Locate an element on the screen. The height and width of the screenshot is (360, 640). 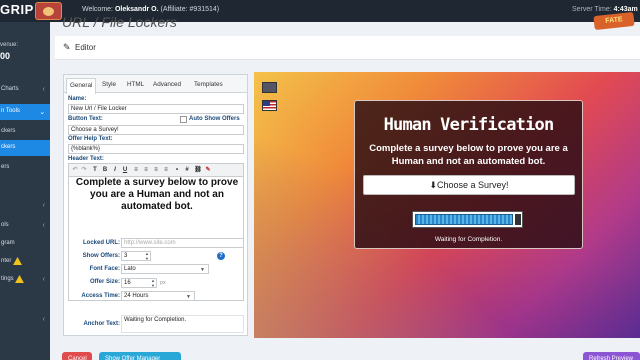
sidebar-item-lockers: ckers is located at coordinates (25, 132).